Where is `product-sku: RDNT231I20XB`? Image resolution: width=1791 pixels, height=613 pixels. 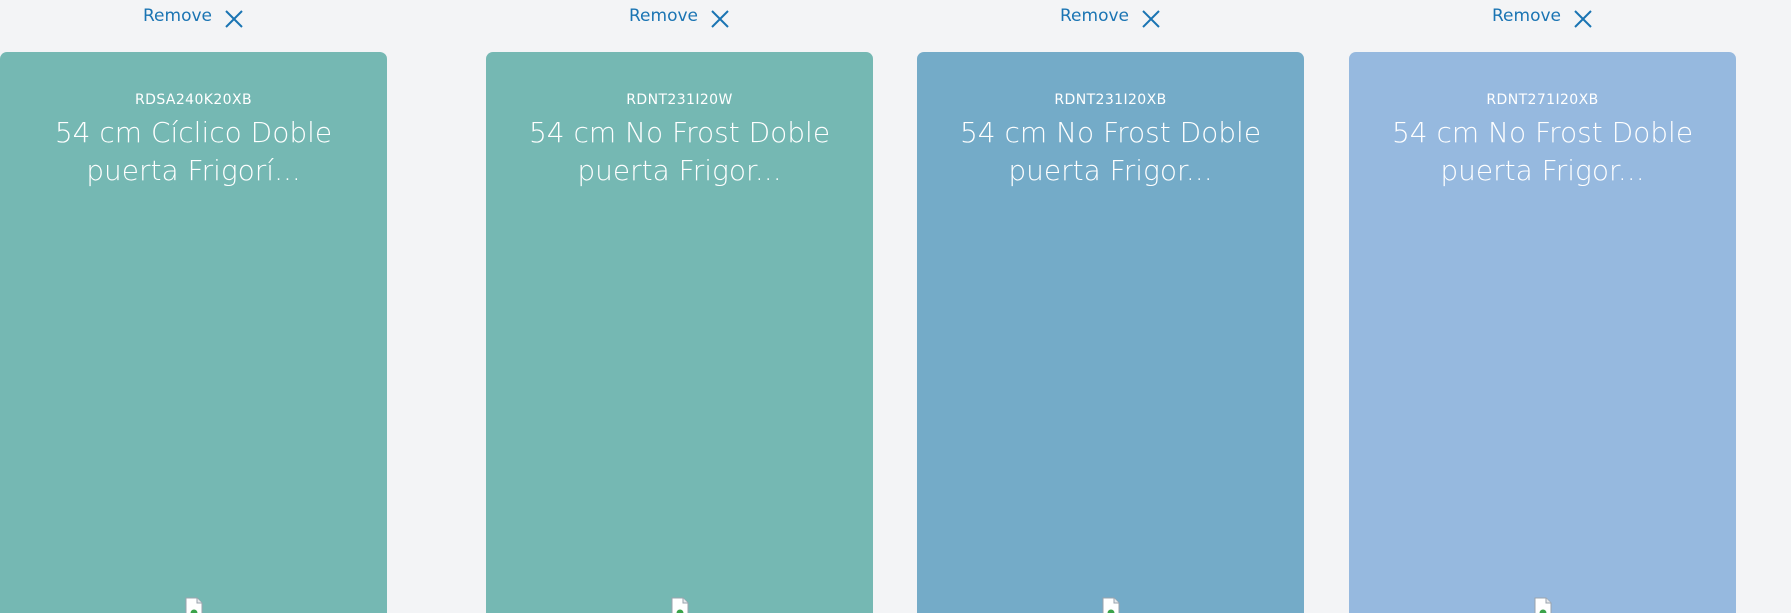
product-sku: RDNT231I20XB is located at coordinates (1110, 100).